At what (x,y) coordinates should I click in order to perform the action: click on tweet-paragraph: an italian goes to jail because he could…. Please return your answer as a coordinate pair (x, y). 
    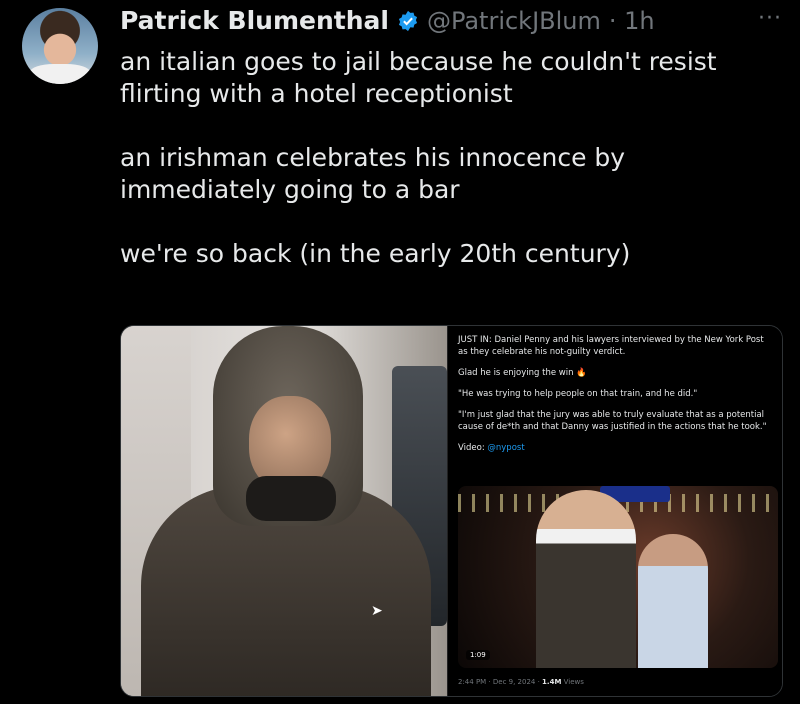
    Looking at the image, I should click on (418, 77).